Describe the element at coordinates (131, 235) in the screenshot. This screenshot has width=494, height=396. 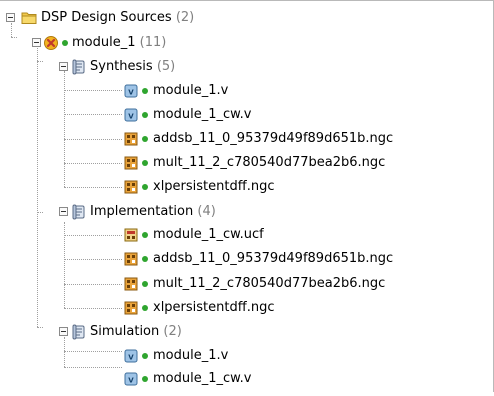
I see `constraints-file-icon` at that location.